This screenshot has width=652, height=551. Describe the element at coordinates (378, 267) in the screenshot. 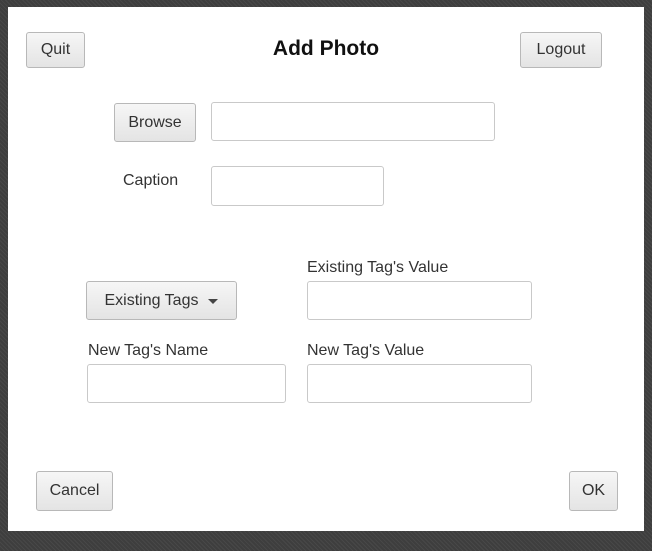

I see `existing-tag-value-label: Existing Tag's Value` at that location.